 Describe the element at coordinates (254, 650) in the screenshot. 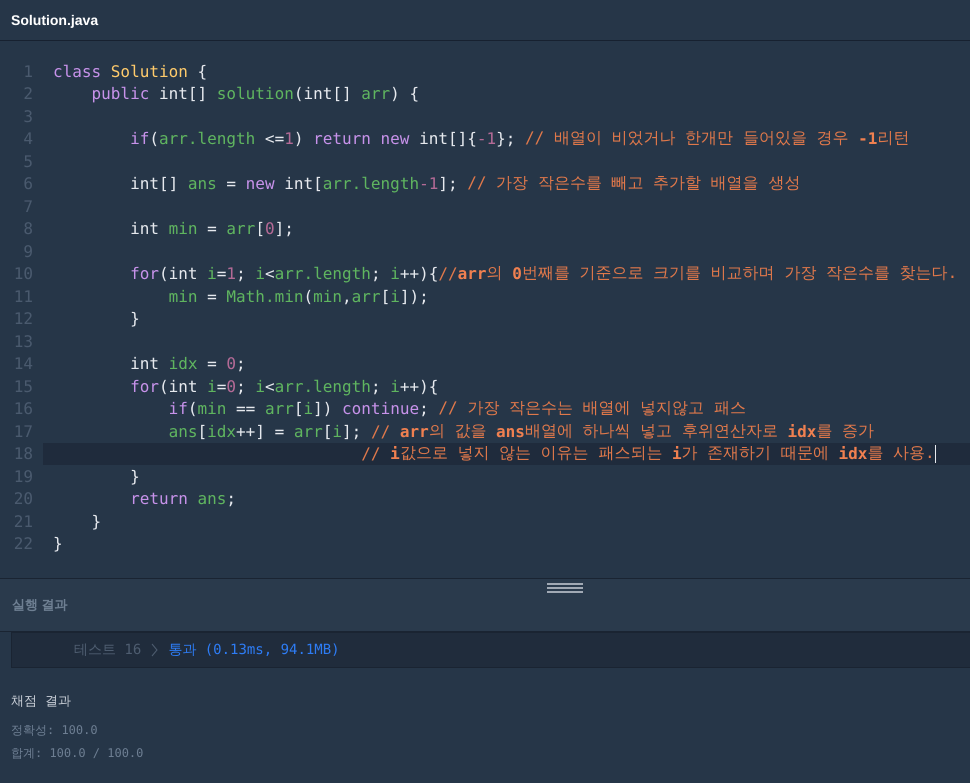

I see `test-result: 통과 (0.13ms, 94.1MB)` at that location.